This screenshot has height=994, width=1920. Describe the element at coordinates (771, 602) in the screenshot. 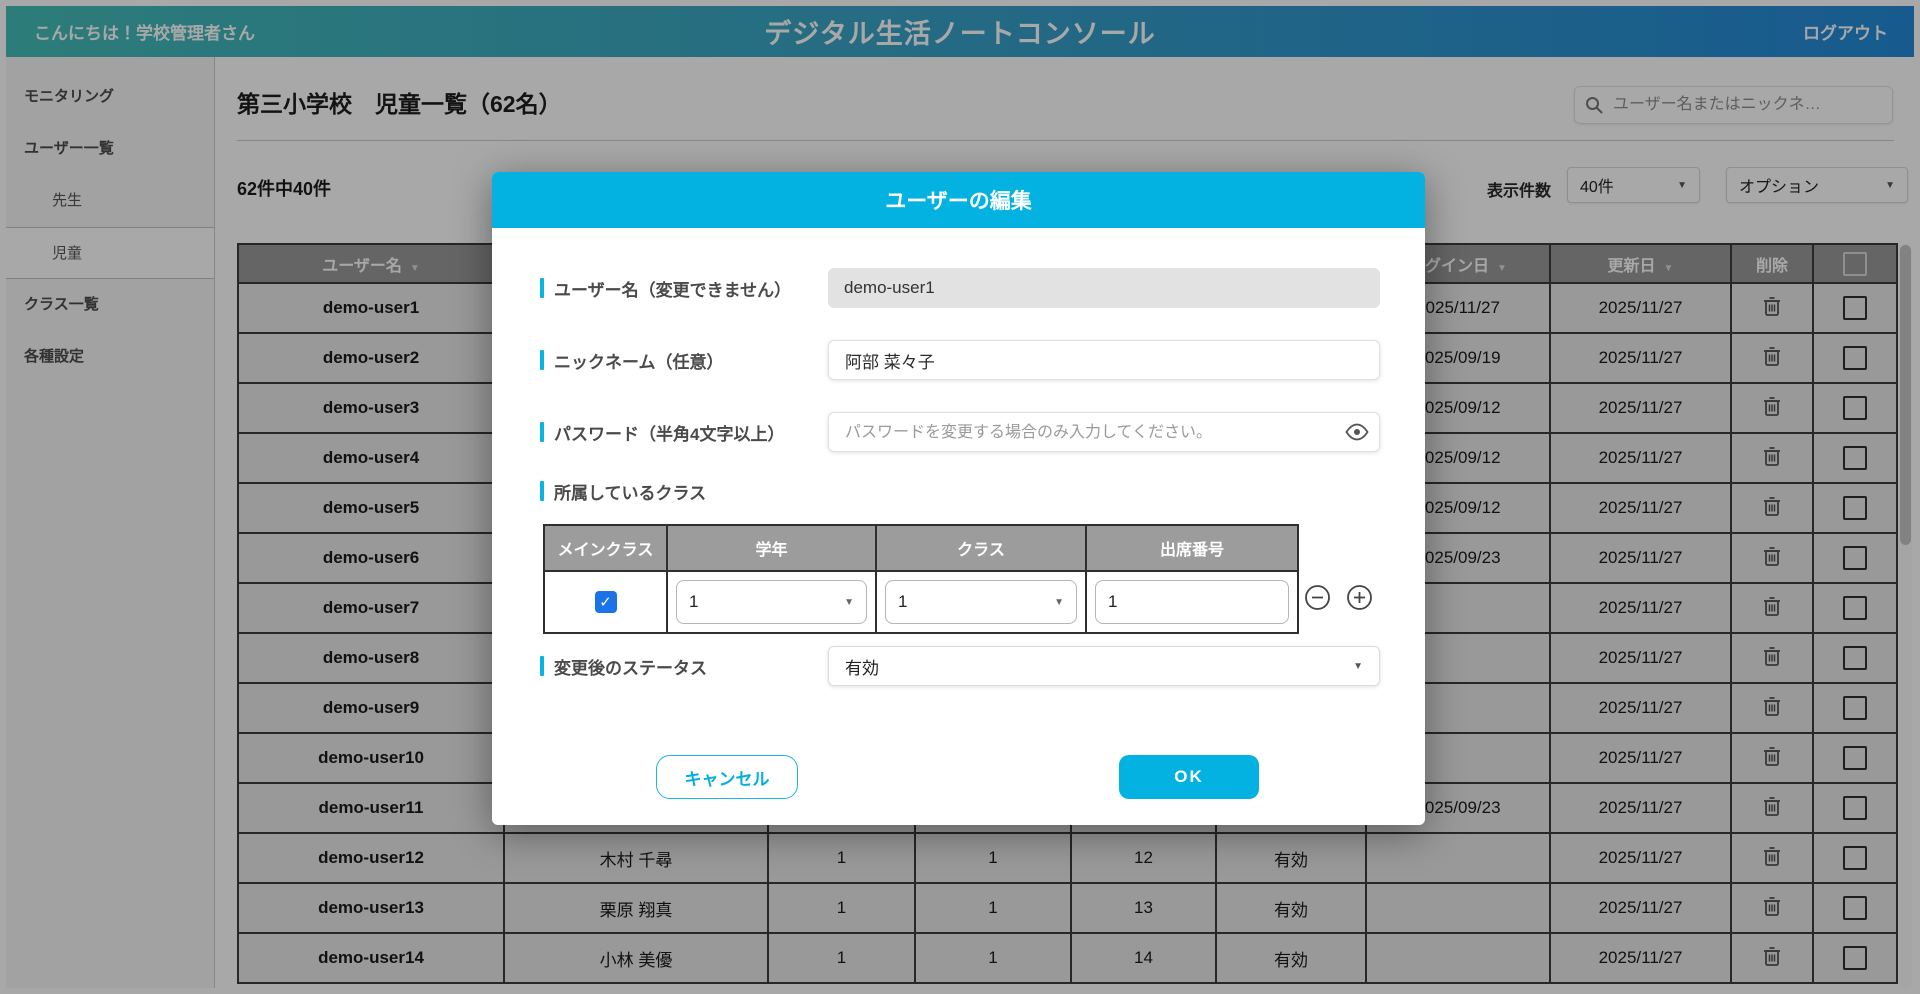

I see `grade-select: 1 ▼` at that location.